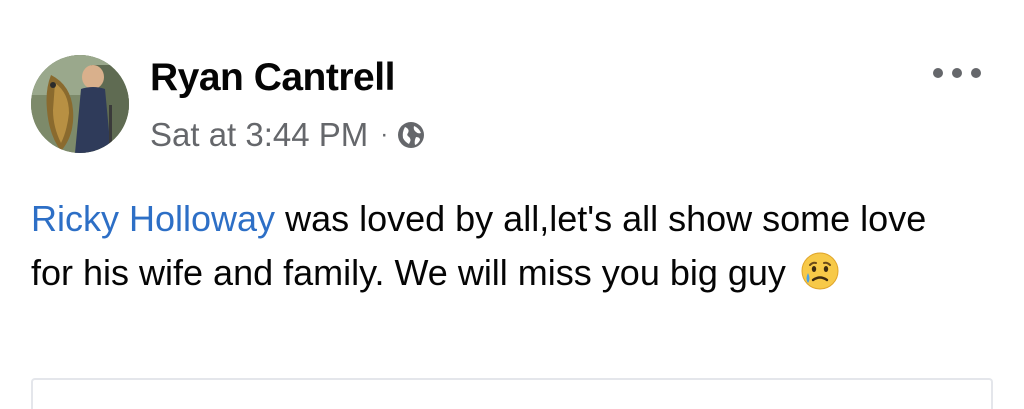 Image resolution: width=1024 pixels, height=409 pixels. What do you see at coordinates (820, 271) in the screenshot?
I see `sad-but-relieved-face-emoji-icon` at bounding box center [820, 271].